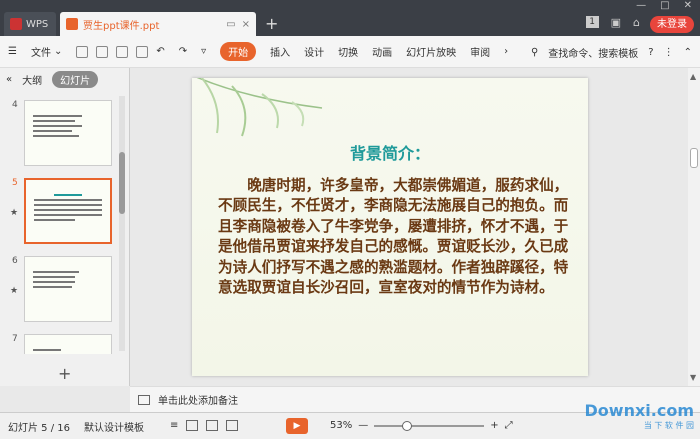 This screenshot has width=700, height=439. I want to click on save-icon, so click(82, 51).